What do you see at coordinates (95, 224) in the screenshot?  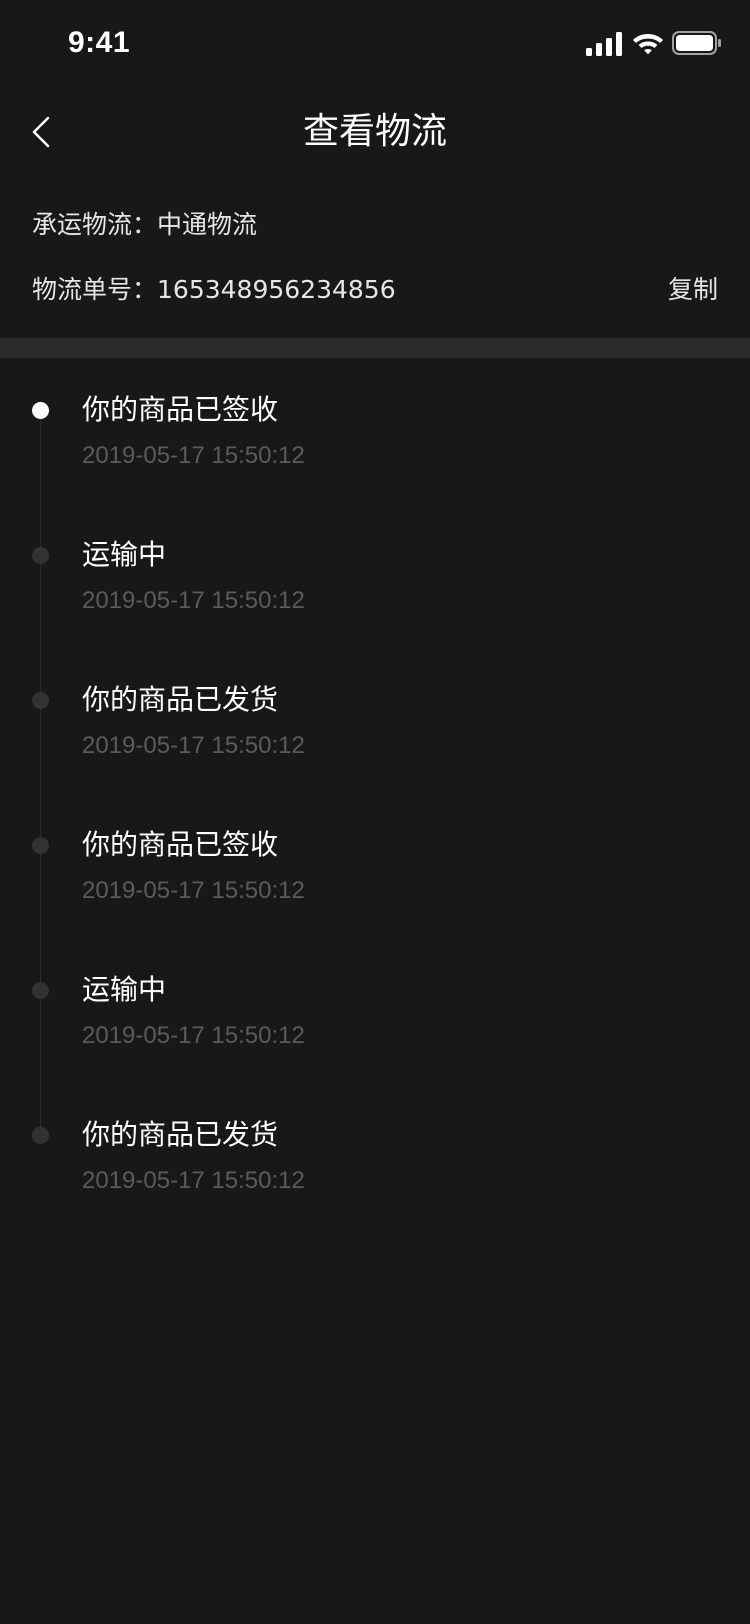 I see `carrier-label: 承运物流：` at bounding box center [95, 224].